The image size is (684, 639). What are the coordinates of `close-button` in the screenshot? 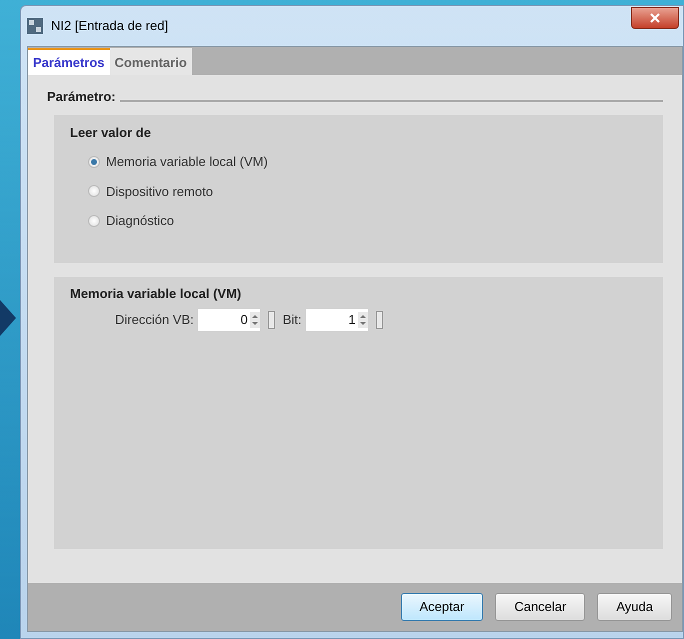 It's located at (655, 18).